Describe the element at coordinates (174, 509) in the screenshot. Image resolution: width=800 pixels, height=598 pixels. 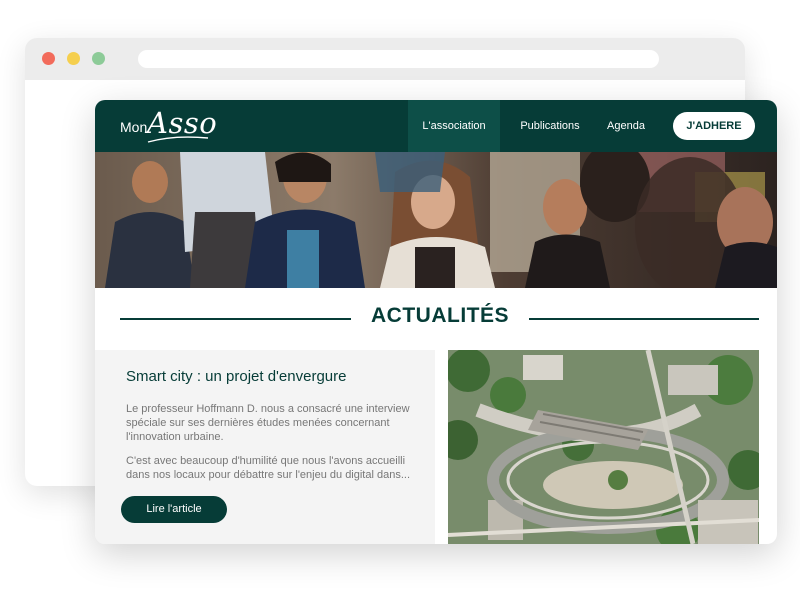
I see `read-article-button: Lire l'article` at that location.